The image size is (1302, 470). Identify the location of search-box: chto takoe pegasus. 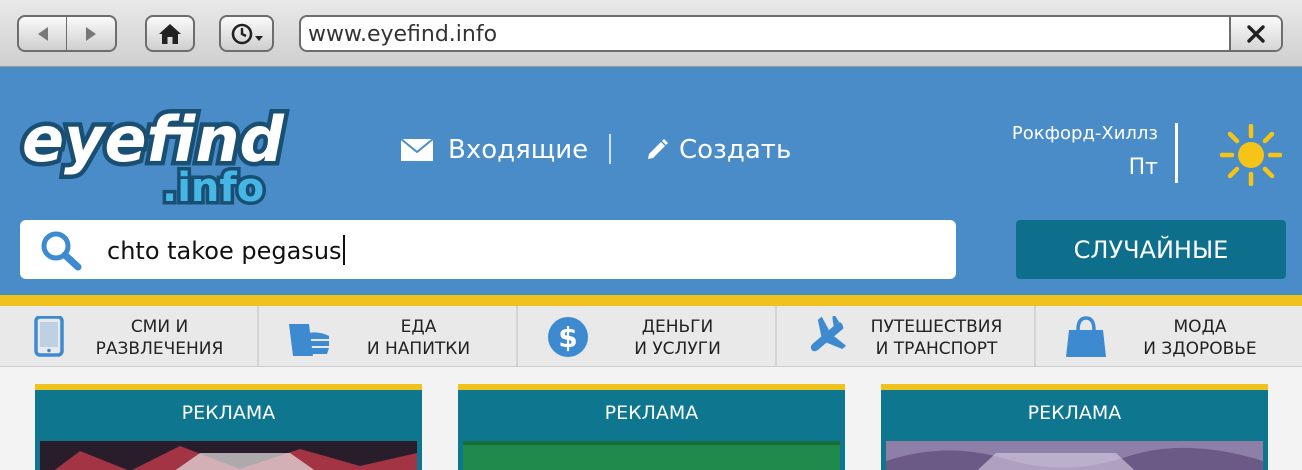
(488, 249).